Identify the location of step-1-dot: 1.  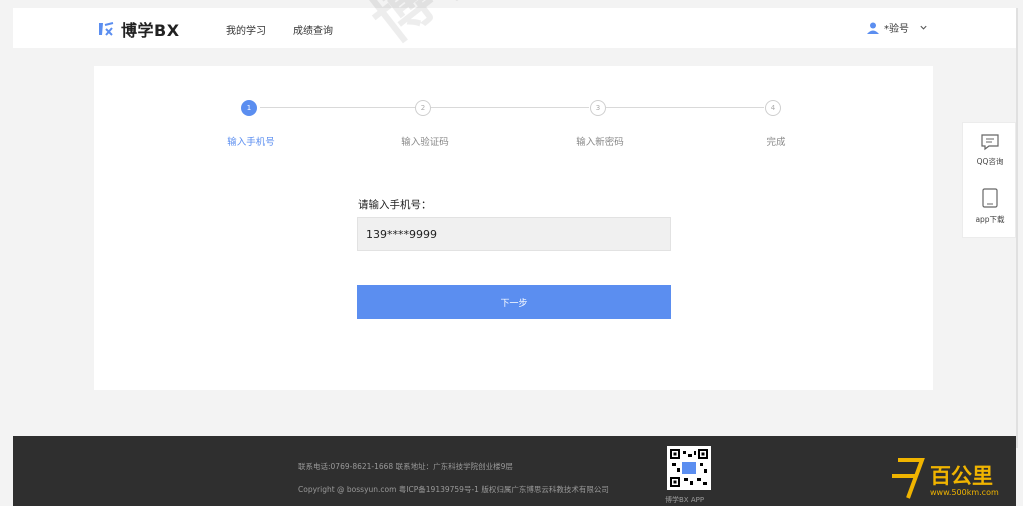
(249, 108).